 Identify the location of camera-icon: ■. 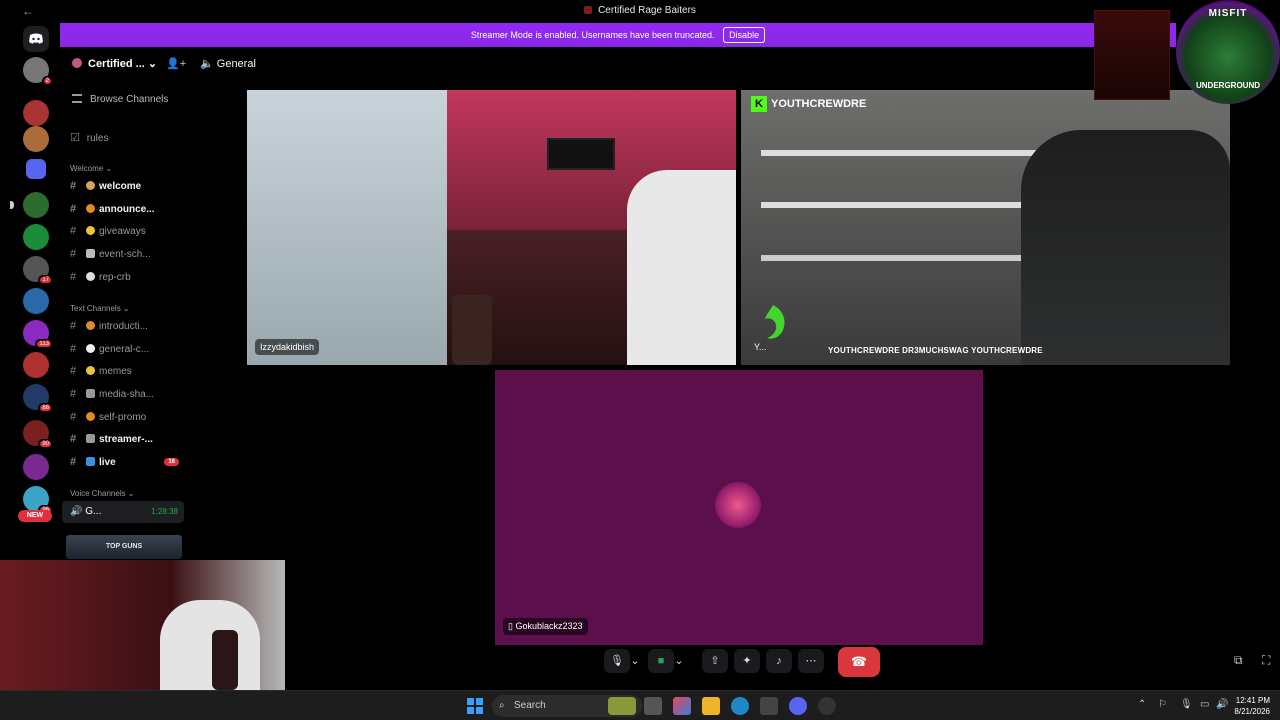
(661, 661).